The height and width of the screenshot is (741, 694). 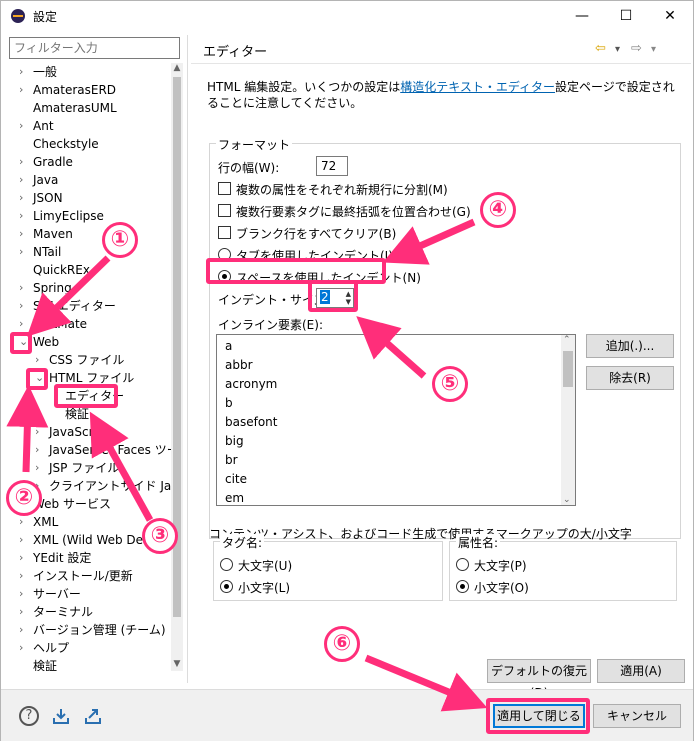 What do you see at coordinates (600, 48) in the screenshot?
I see `back-arrow-icon: ⇦` at bounding box center [600, 48].